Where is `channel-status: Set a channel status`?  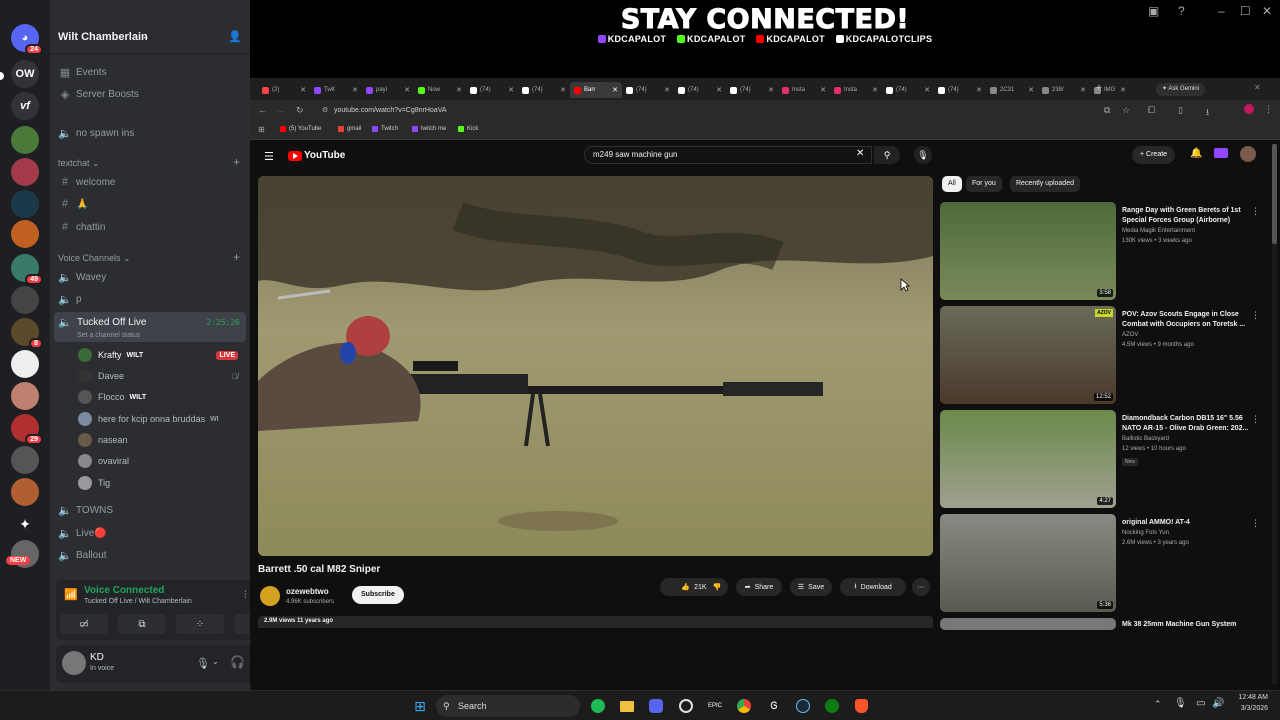 channel-status: Set a channel status is located at coordinates (108, 335).